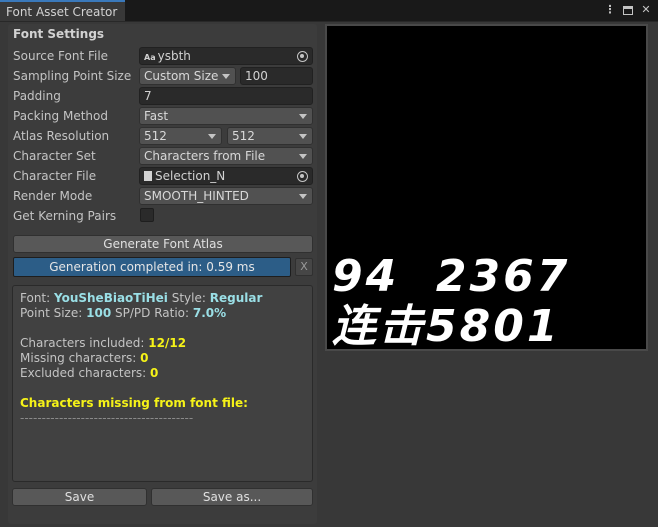 The width and height of the screenshot is (658, 527). I want to click on atlas-height-dropdown: 512, so click(270, 136).